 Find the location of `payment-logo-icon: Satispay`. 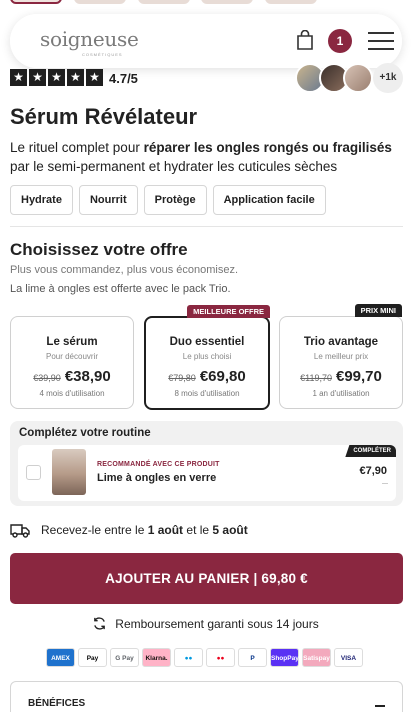

payment-logo-icon: Satispay is located at coordinates (316, 657).